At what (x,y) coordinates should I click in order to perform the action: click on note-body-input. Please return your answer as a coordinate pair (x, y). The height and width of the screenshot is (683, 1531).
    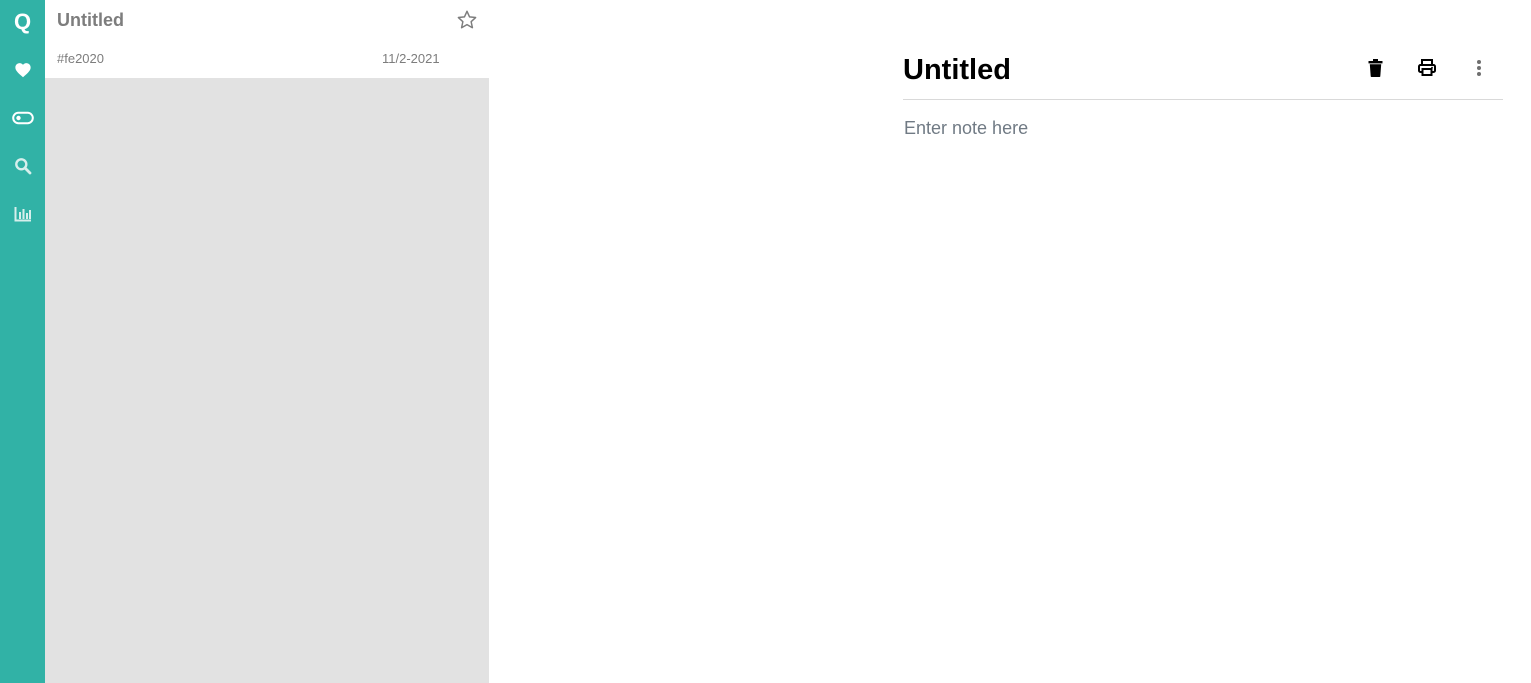
    Looking at the image, I should click on (1203, 128).